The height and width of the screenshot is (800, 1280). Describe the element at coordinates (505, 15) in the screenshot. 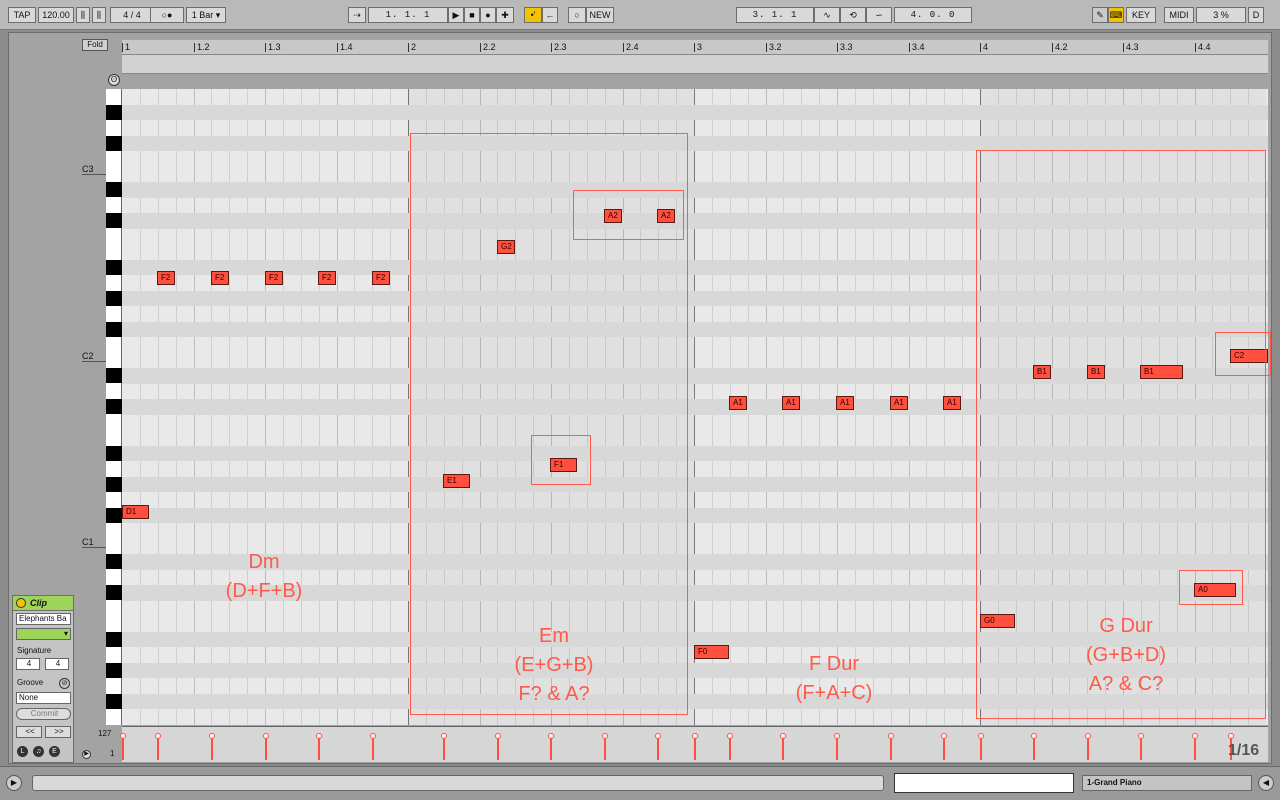

I see `overdub-icon: ✚` at that location.